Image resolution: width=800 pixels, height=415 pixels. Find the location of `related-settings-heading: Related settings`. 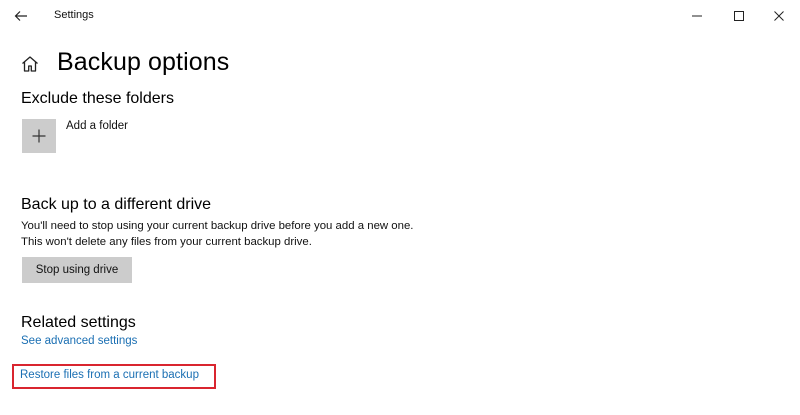

related-settings-heading: Related settings is located at coordinates (78, 322).